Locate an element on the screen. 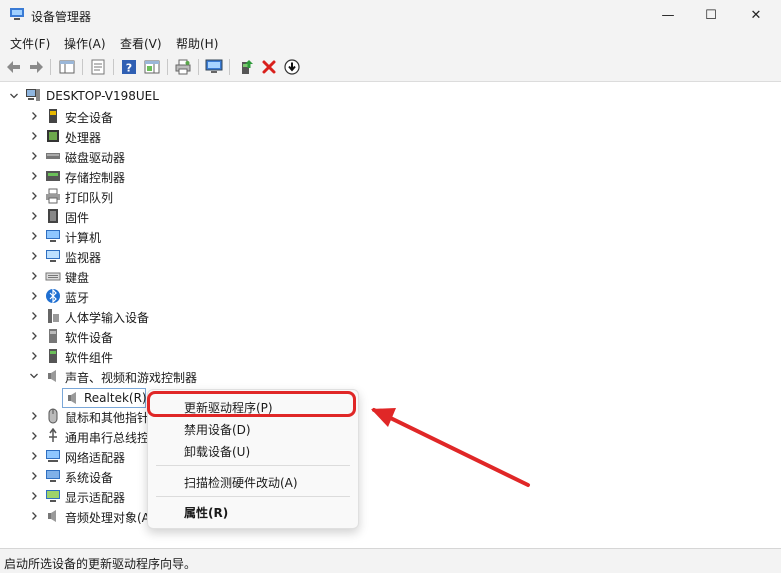  back-button is located at coordinates (14, 67).